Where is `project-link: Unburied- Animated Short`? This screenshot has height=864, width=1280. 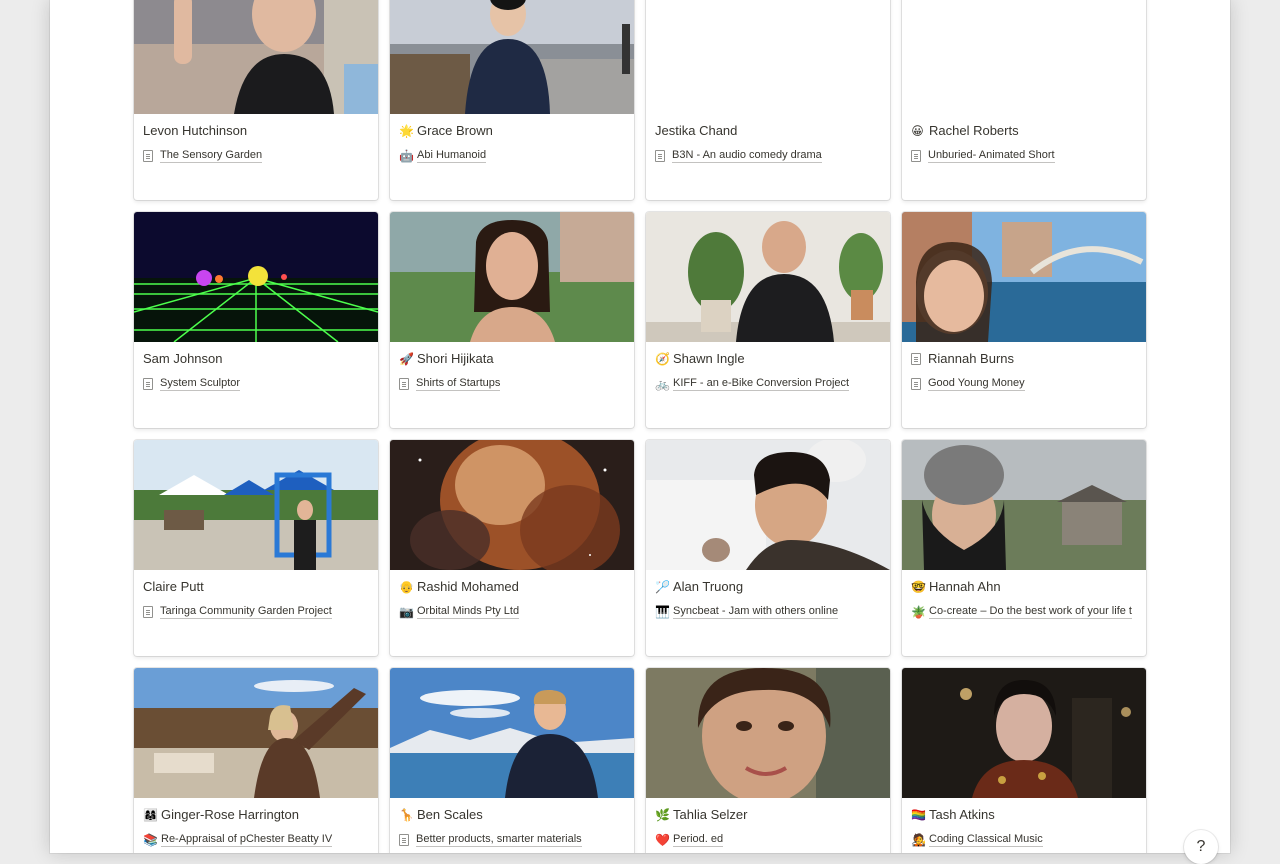 project-link: Unburied- Animated Short is located at coordinates (991, 155).